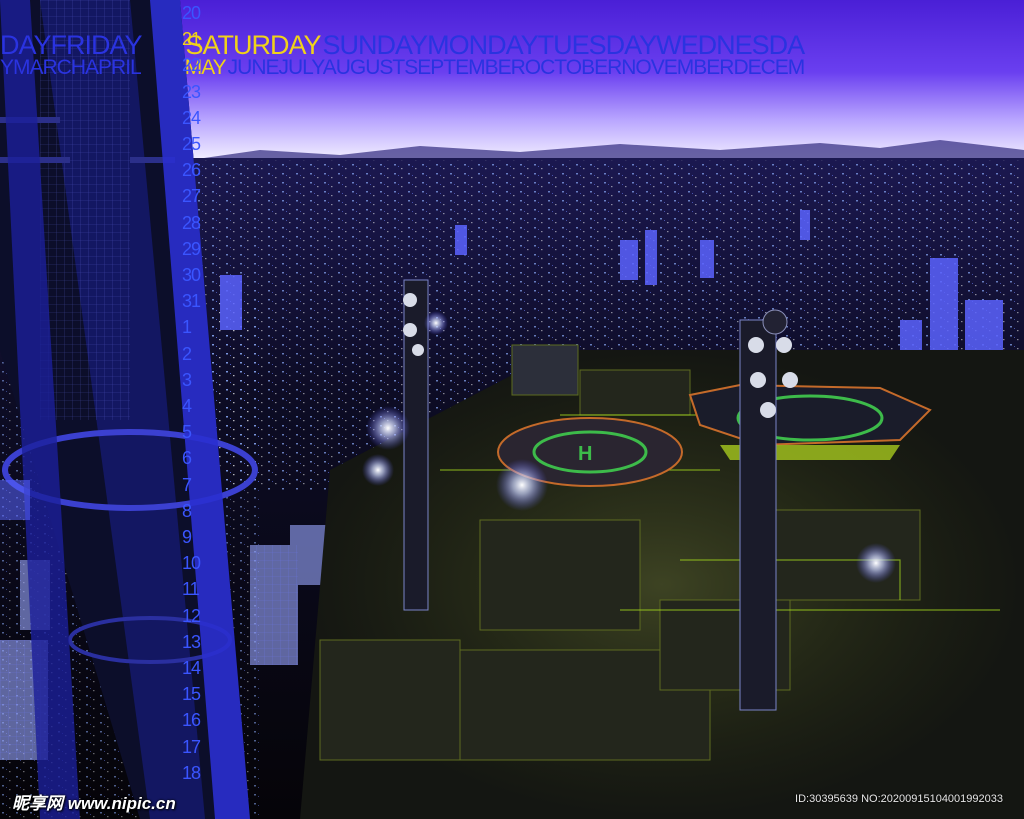  Describe the element at coordinates (191, 668) in the screenshot. I see `date-number: 14` at that location.